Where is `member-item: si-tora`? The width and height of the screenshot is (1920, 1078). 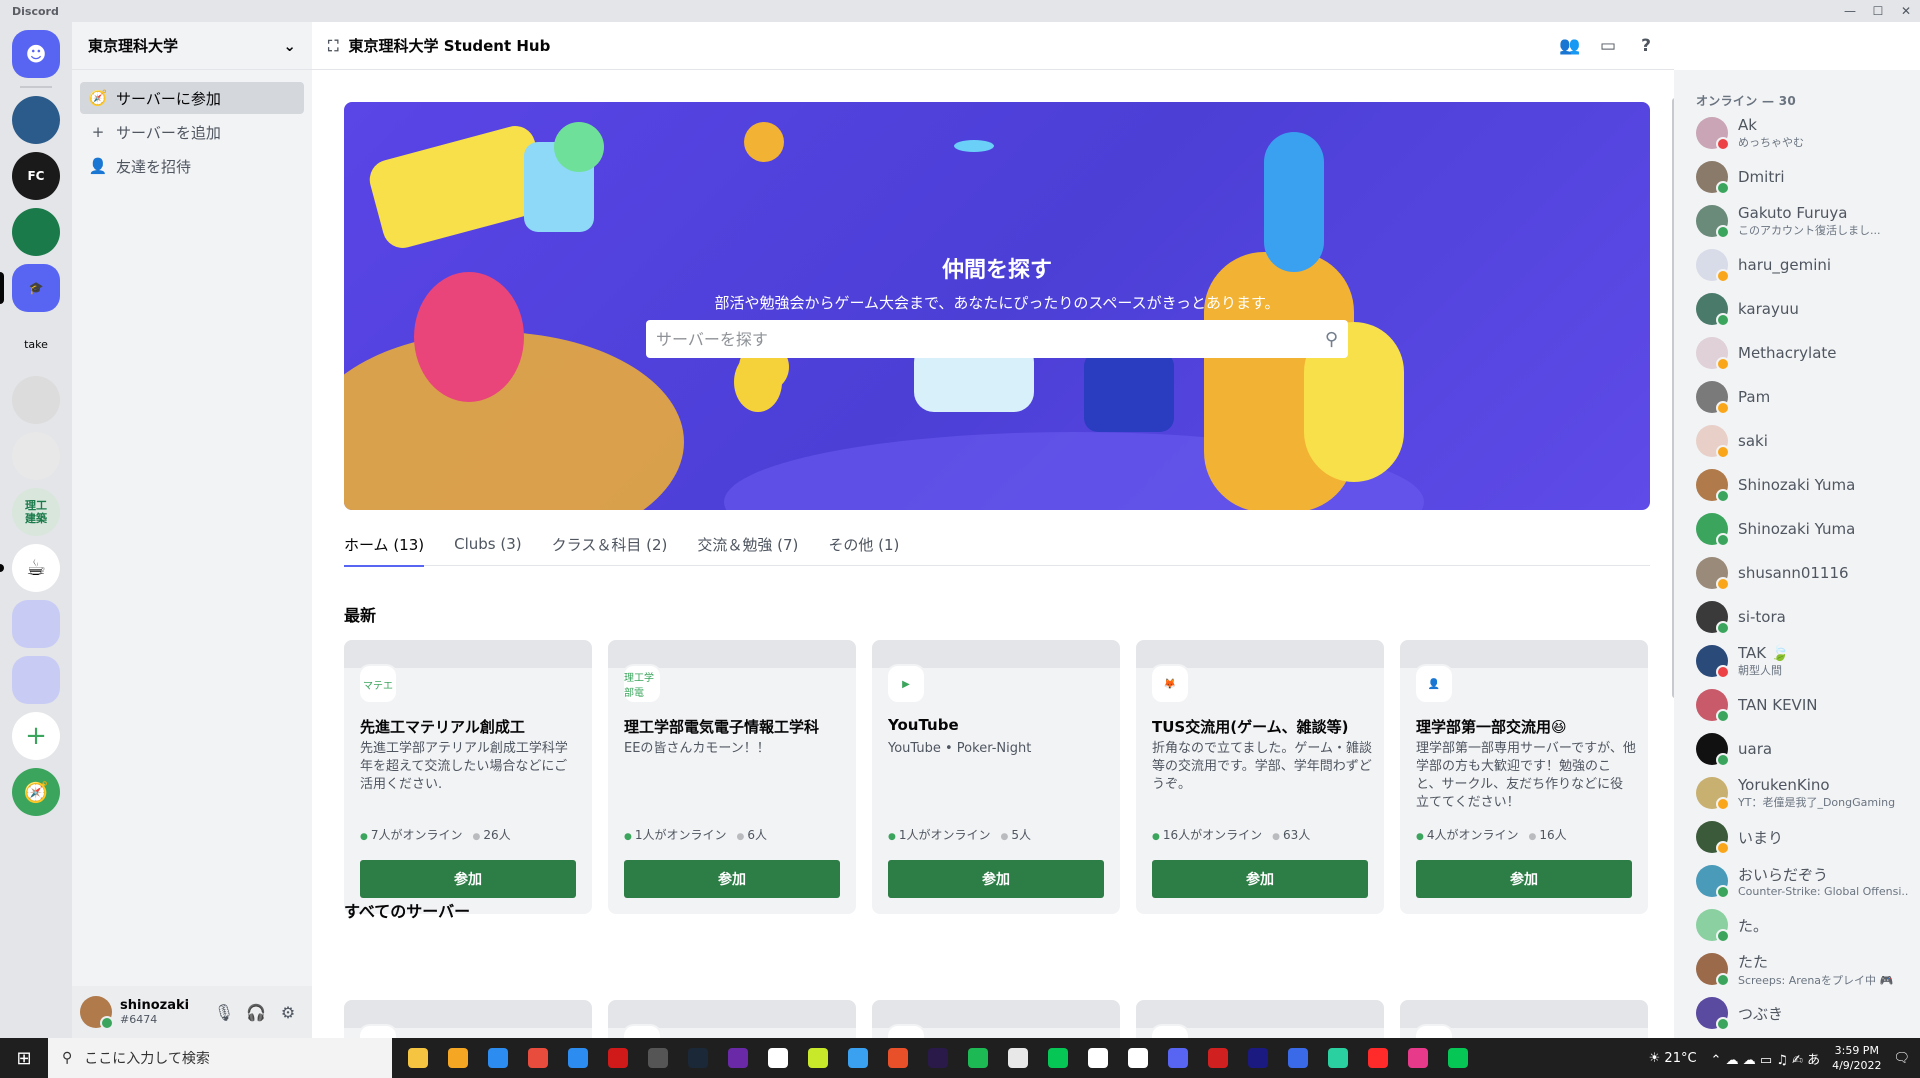 member-item: si-tora is located at coordinates (1804, 617).